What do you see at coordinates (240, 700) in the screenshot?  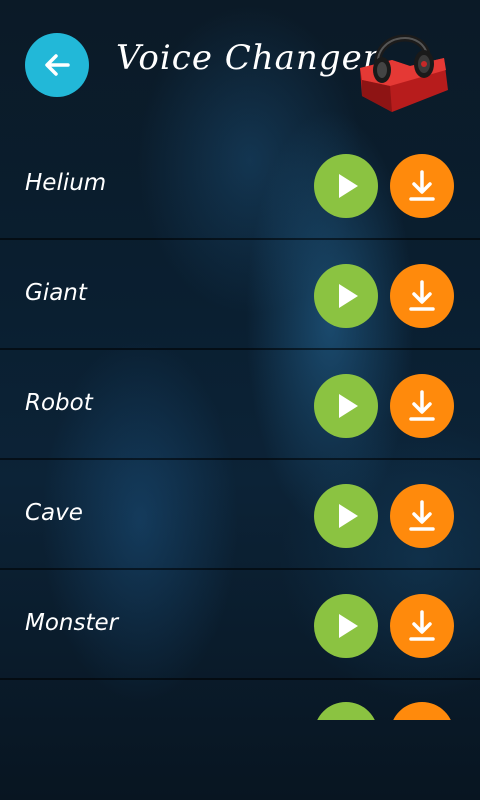 I see `partial-list-item` at bounding box center [240, 700].